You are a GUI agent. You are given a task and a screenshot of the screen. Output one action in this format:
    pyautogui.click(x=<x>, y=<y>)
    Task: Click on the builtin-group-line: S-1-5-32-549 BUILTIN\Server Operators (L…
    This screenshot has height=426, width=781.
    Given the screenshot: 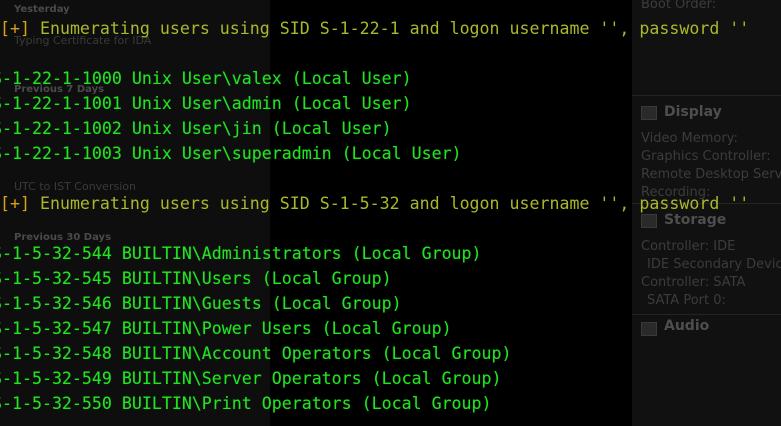 What is the action you would take?
    pyautogui.click(x=251, y=378)
    